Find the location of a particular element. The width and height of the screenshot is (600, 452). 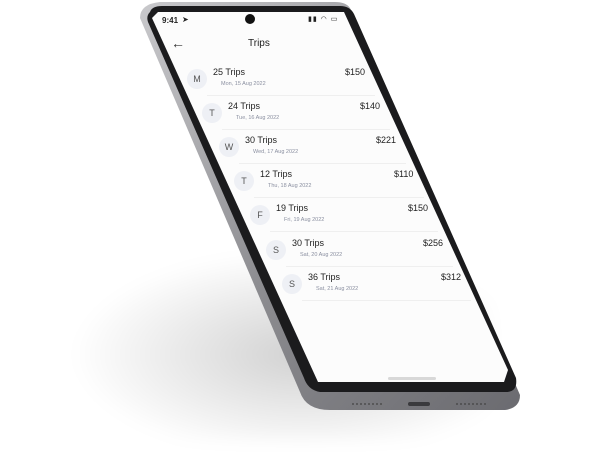

trip-date: Sat, 20 Aug 2022 is located at coordinates (321, 255).